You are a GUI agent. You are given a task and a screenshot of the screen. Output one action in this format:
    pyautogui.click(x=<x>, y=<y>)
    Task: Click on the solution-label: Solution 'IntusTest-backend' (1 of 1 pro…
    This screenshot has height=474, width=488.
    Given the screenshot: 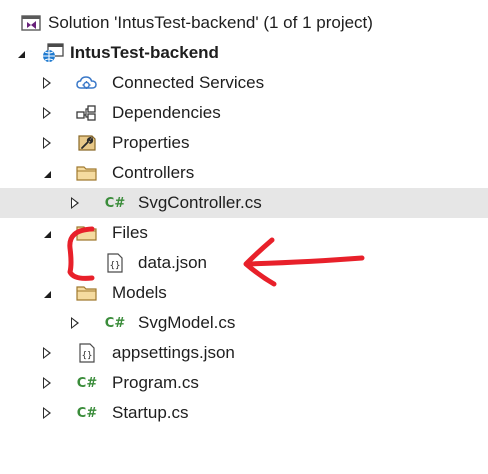 What is the action you would take?
    pyautogui.click(x=210, y=22)
    